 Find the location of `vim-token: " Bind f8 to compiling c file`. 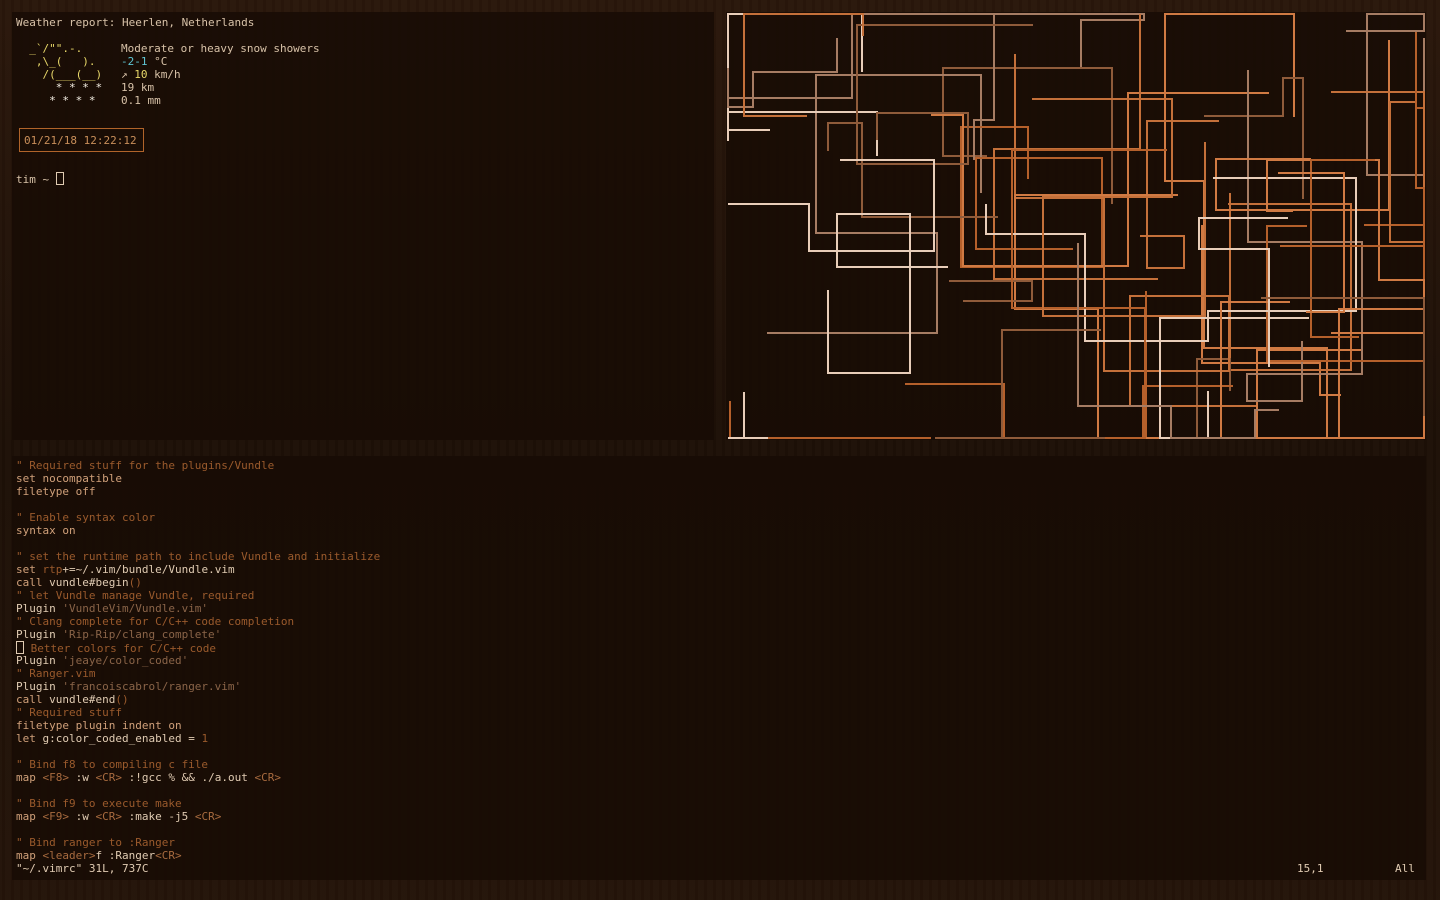

vim-token: " Bind f8 to compiling c file is located at coordinates (112, 764).